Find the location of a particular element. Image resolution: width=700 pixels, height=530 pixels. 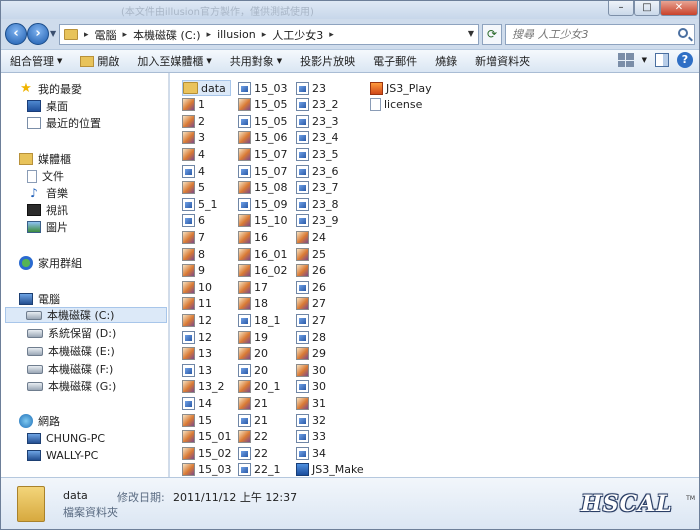

file-item: 6 is located at coordinates (195, 221).